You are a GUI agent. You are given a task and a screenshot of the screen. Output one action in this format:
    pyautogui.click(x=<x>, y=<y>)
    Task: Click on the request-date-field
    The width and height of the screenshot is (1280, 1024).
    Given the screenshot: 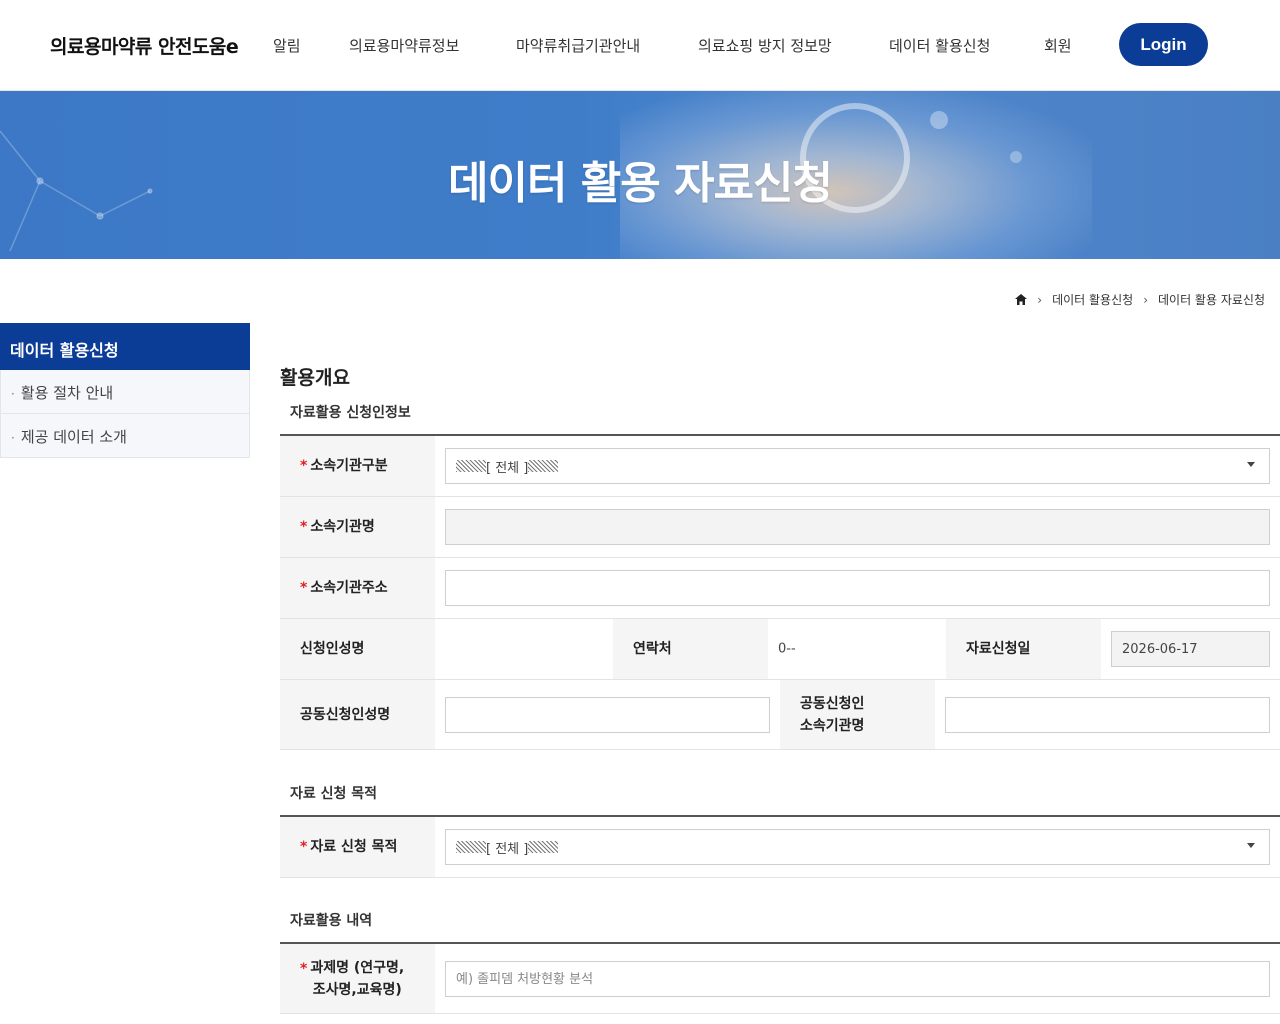 What is the action you would take?
    pyautogui.click(x=1190, y=649)
    